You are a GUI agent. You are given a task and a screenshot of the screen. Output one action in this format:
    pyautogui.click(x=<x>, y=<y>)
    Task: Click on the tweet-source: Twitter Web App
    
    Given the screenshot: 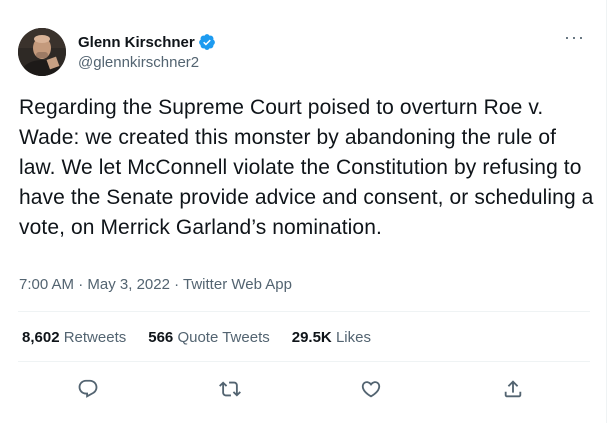 What is the action you would take?
    pyautogui.click(x=237, y=284)
    